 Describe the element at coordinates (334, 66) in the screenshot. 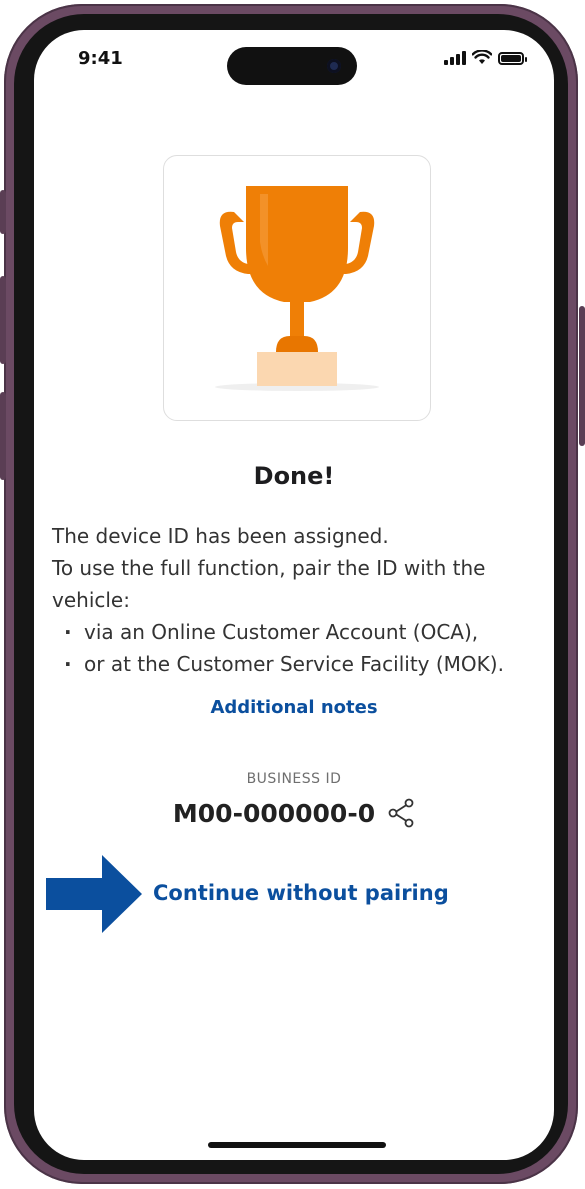

I see `camera-icon` at that location.